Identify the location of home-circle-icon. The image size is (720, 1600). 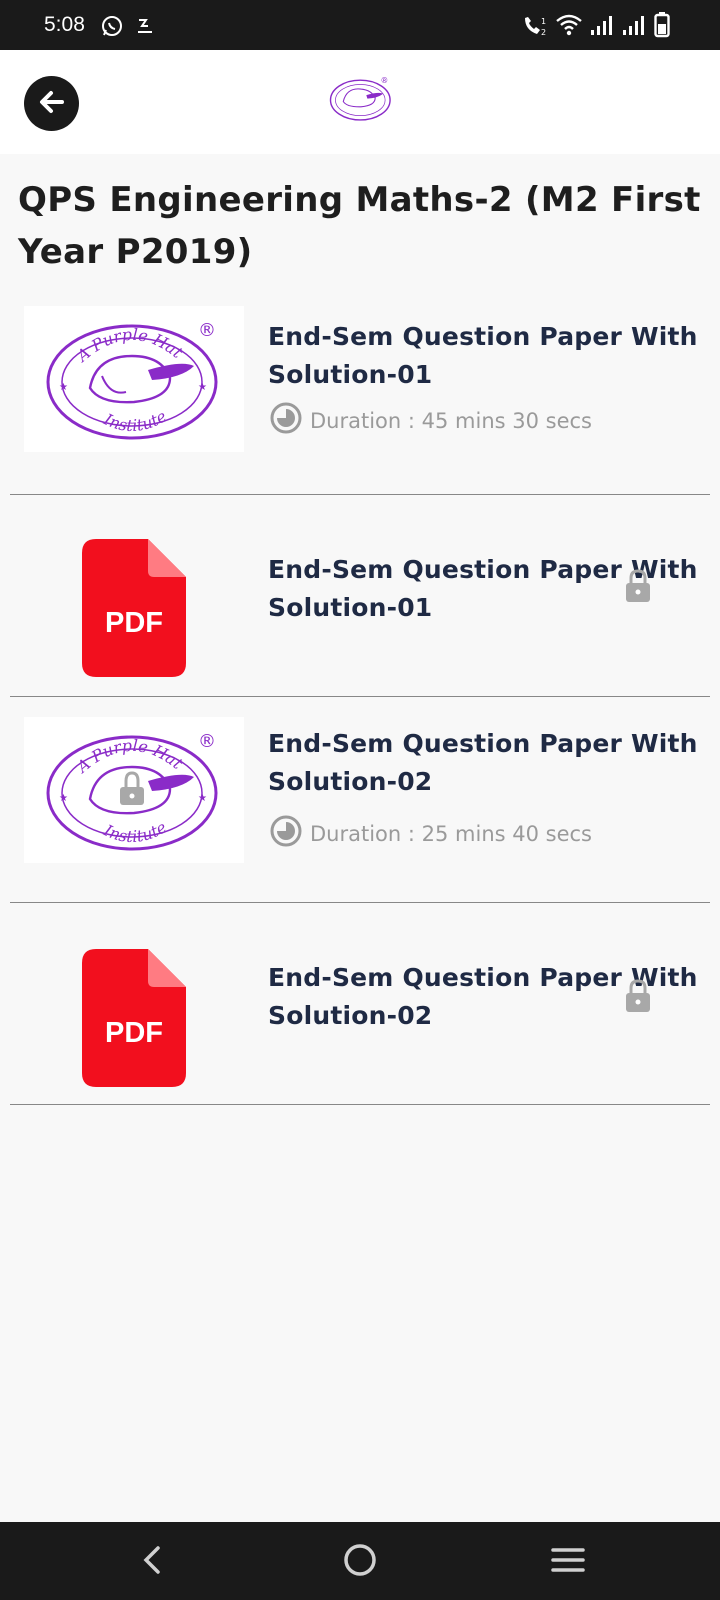
(360, 1562).